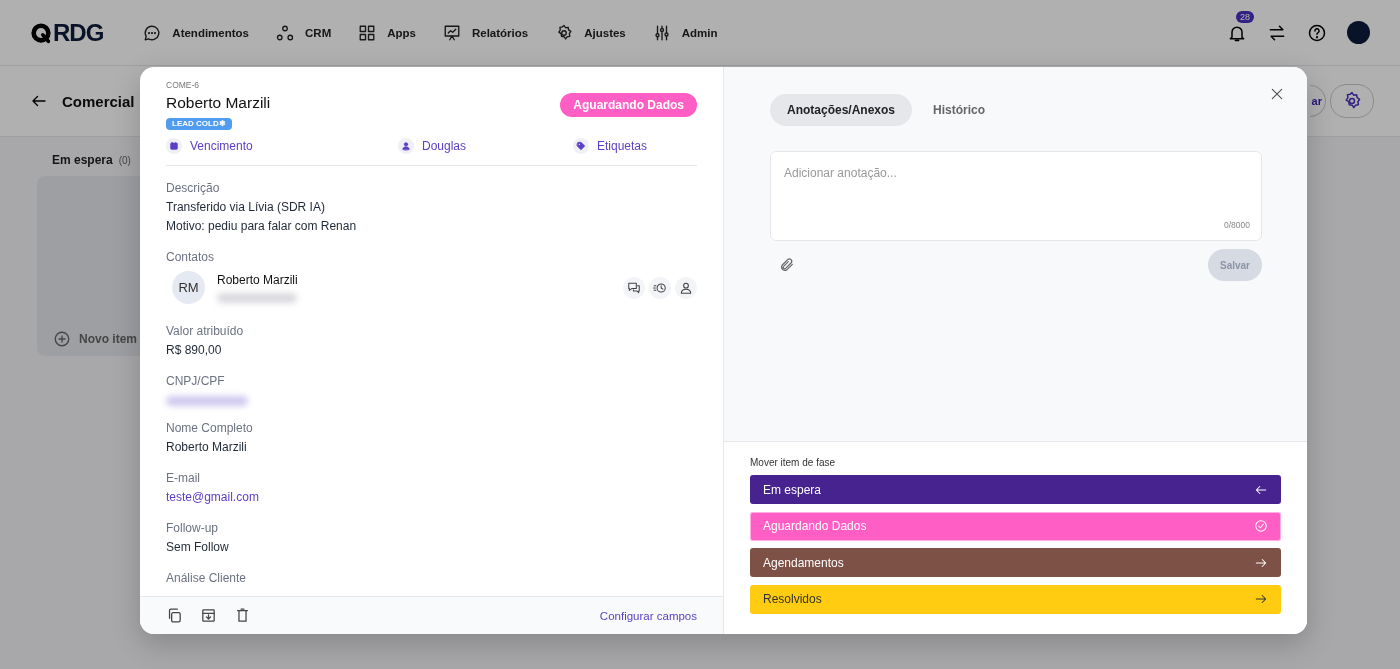 The image size is (1400, 669). Describe the element at coordinates (193, 188) in the screenshot. I see `field-label: Descrição` at that location.